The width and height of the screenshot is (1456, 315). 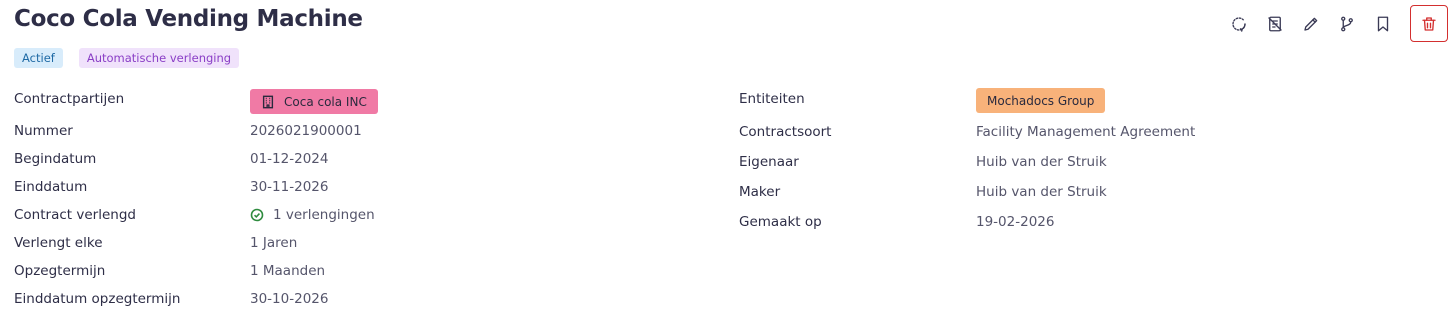 I want to click on branch-button, so click(x=1347, y=24).